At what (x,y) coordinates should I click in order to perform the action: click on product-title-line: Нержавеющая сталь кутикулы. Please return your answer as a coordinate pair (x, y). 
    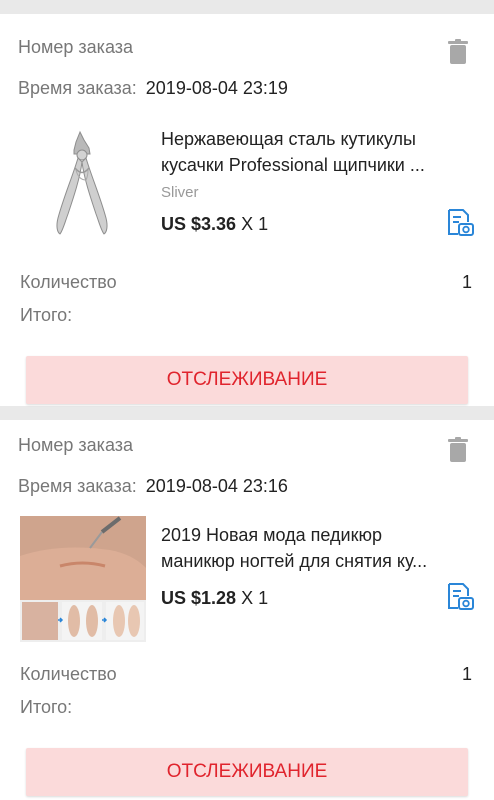
    Looking at the image, I should click on (288, 139).